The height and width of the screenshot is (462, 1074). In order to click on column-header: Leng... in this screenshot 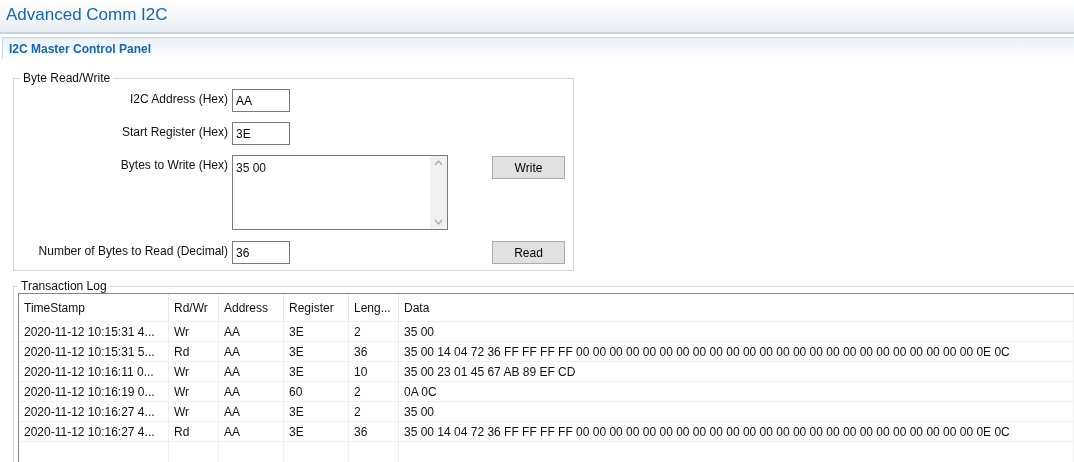, I will do `click(374, 308)`.